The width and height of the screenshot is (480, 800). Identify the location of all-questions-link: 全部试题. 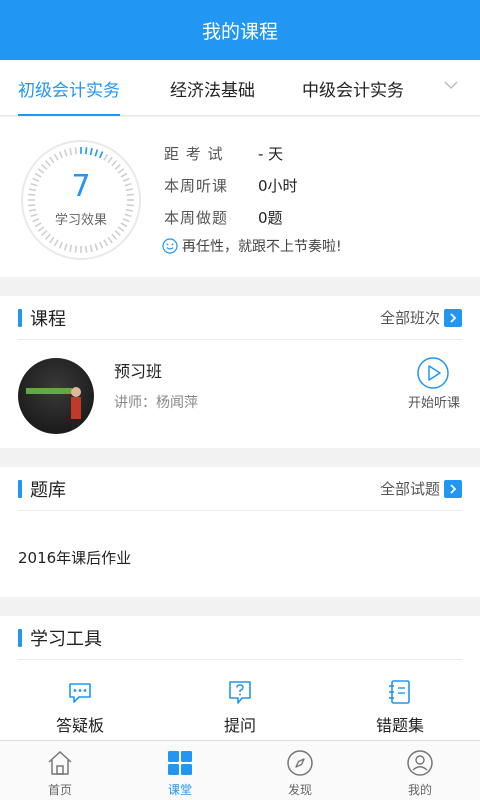
(421, 488).